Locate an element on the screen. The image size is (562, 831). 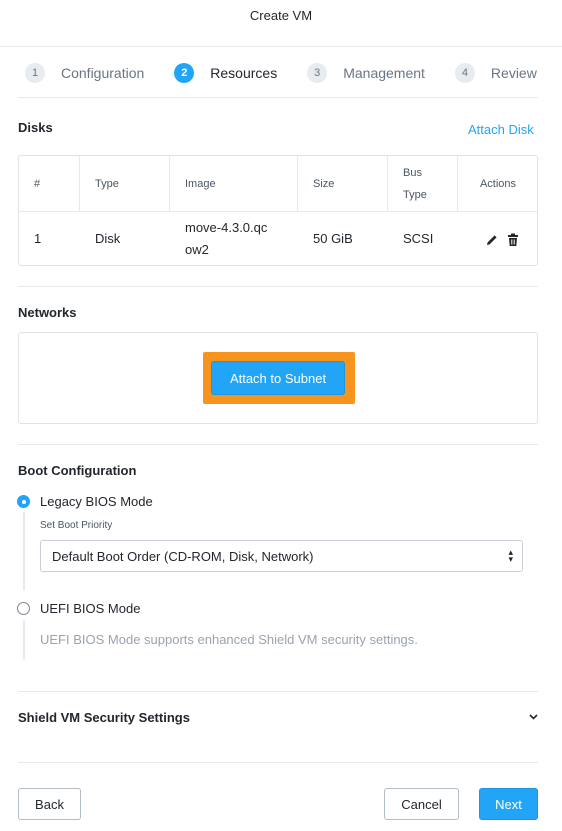
delete-icon is located at coordinates (513, 239).